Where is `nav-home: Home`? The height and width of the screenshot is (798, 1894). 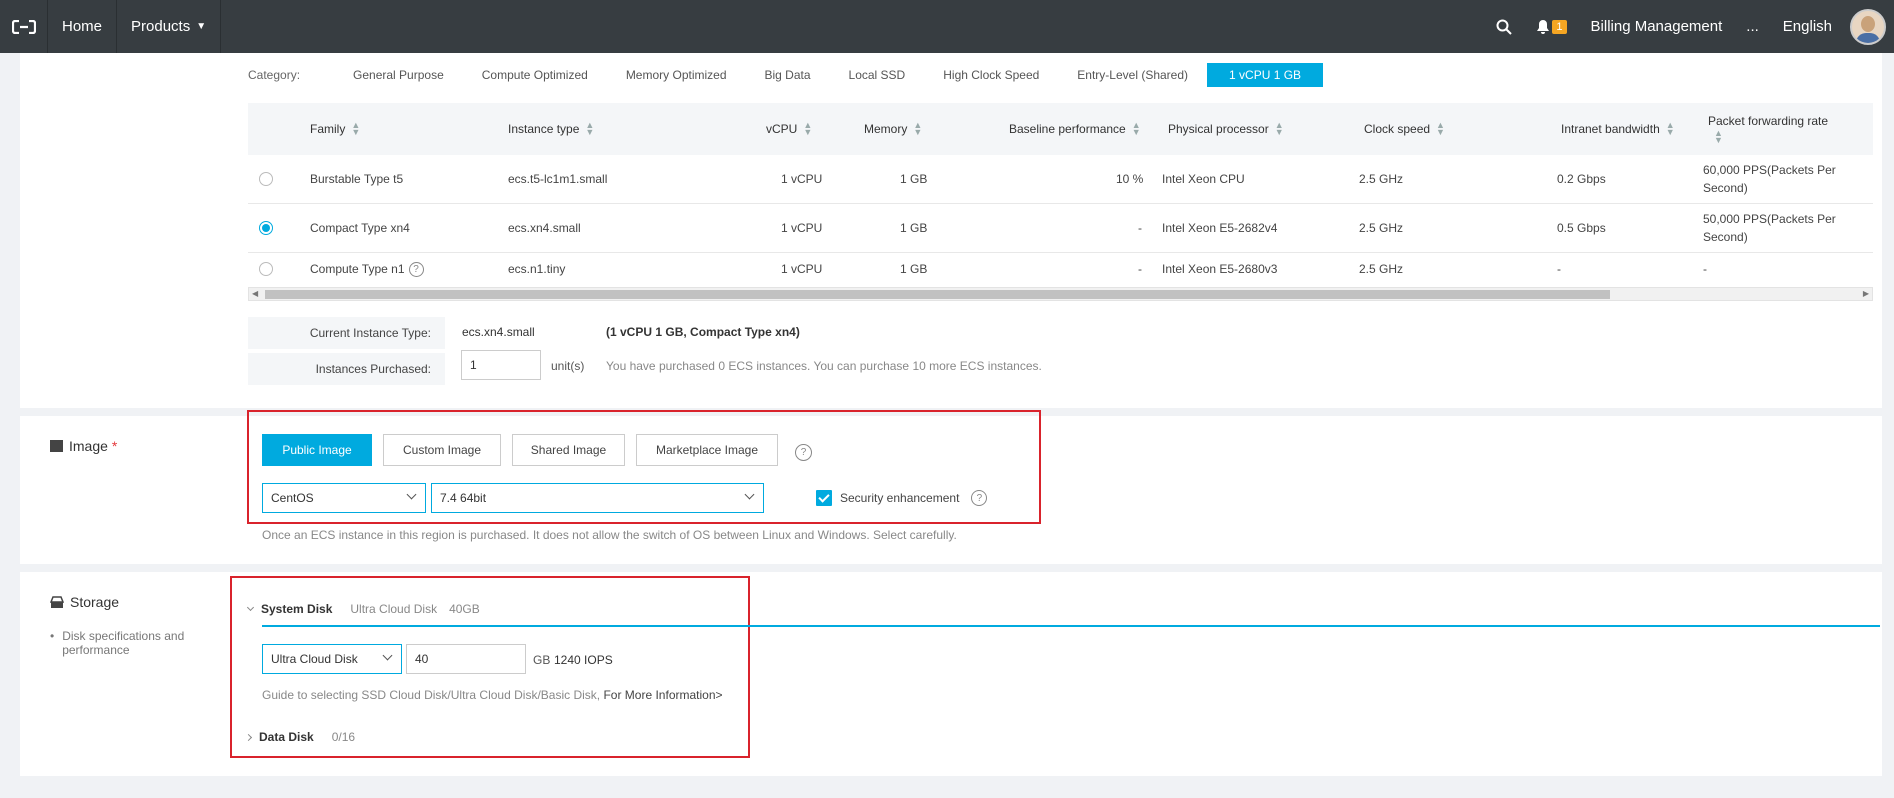
nav-home: Home is located at coordinates (83, 26).